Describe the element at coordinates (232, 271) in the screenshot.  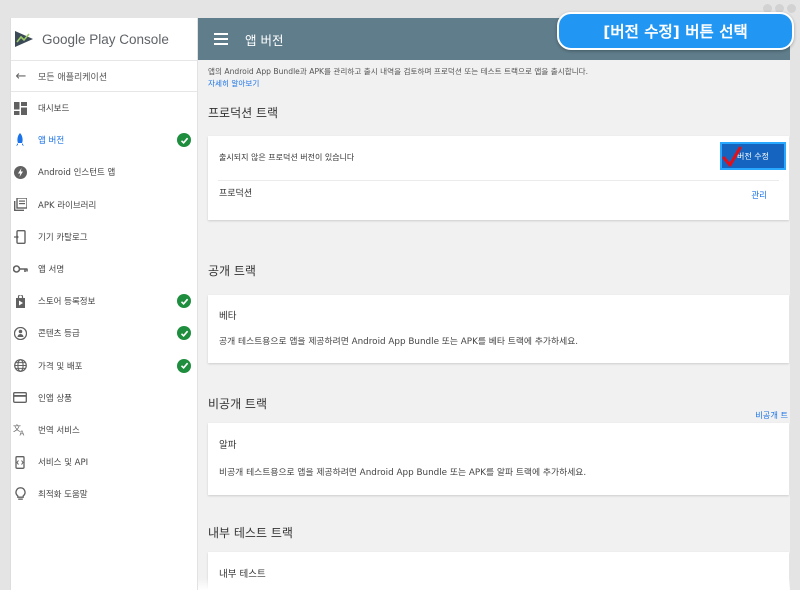
I see `open-section-title: 공개 트랙` at that location.